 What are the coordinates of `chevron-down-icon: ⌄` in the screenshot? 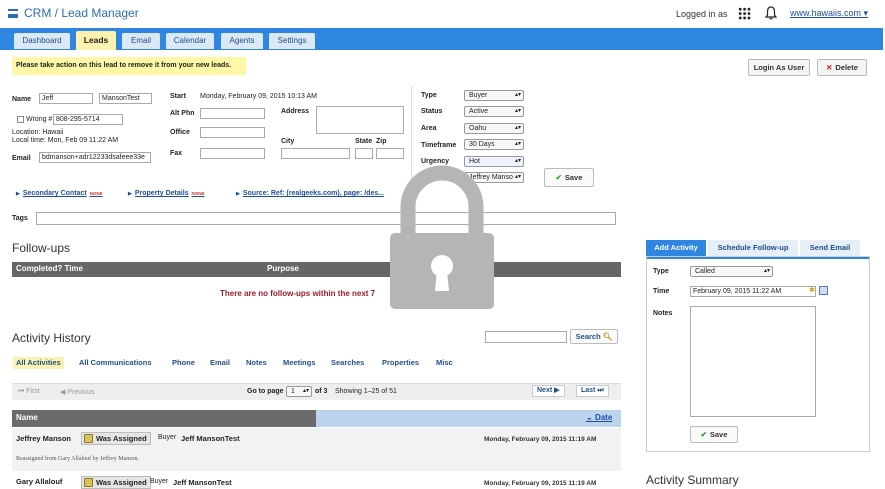 It's located at (589, 417).